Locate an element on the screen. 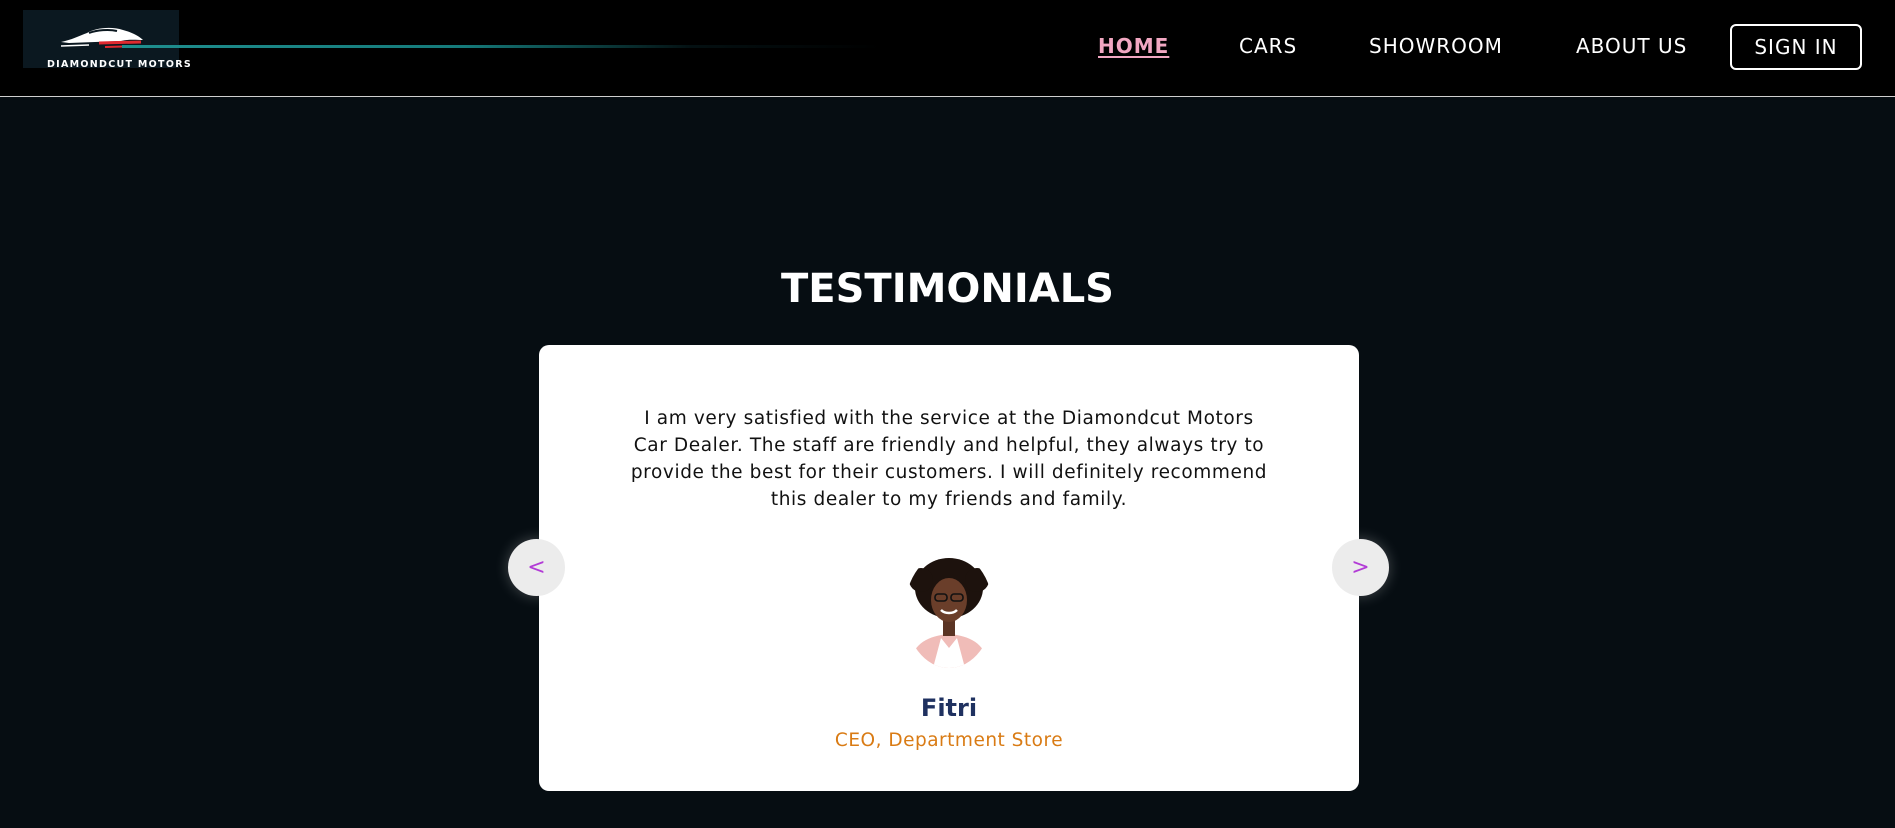 This screenshot has height=828, width=1895. person-avatar-icon is located at coordinates (949, 610).